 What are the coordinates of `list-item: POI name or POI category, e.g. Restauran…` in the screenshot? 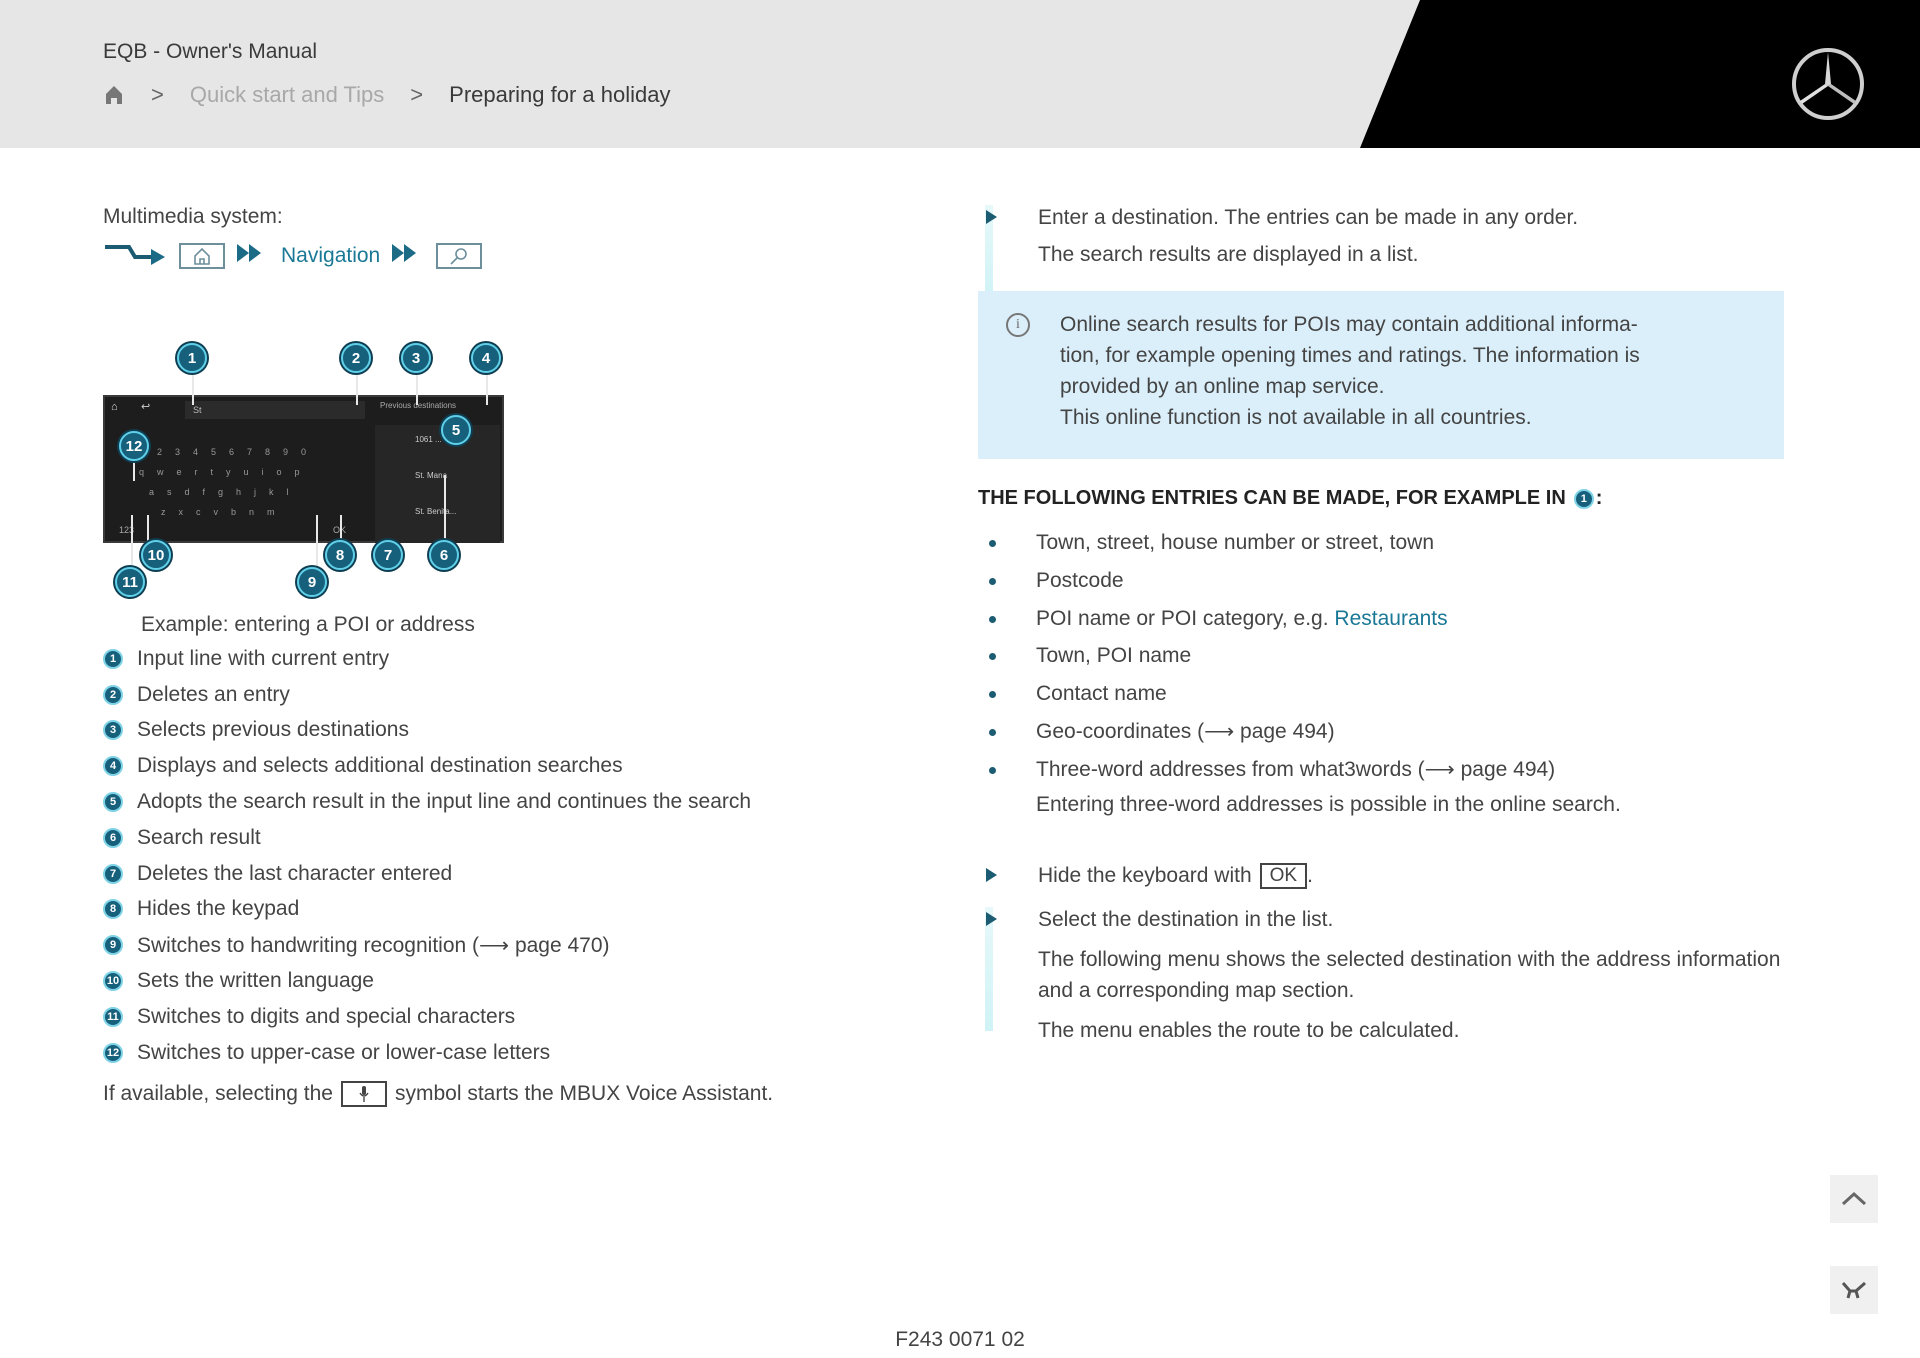 It's located at (1381, 623).